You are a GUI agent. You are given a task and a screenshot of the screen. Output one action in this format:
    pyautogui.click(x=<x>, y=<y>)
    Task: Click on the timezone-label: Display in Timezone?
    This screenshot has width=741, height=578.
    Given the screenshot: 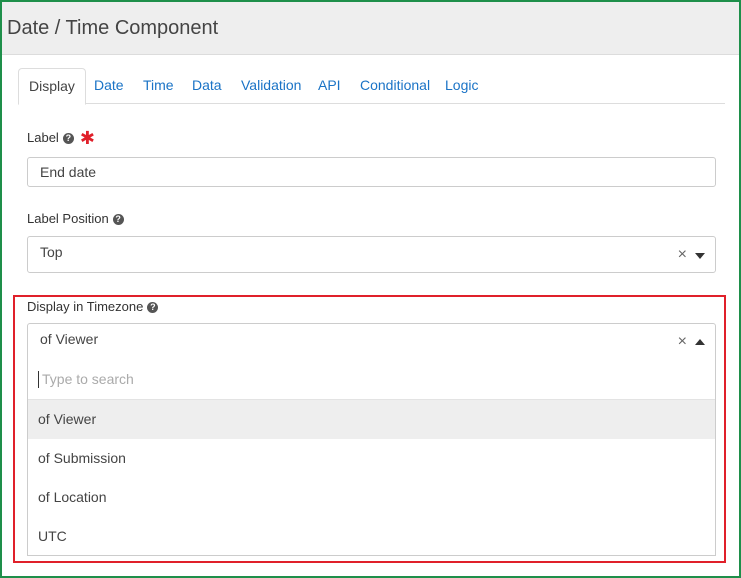 What is the action you would take?
    pyautogui.click(x=93, y=306)
    